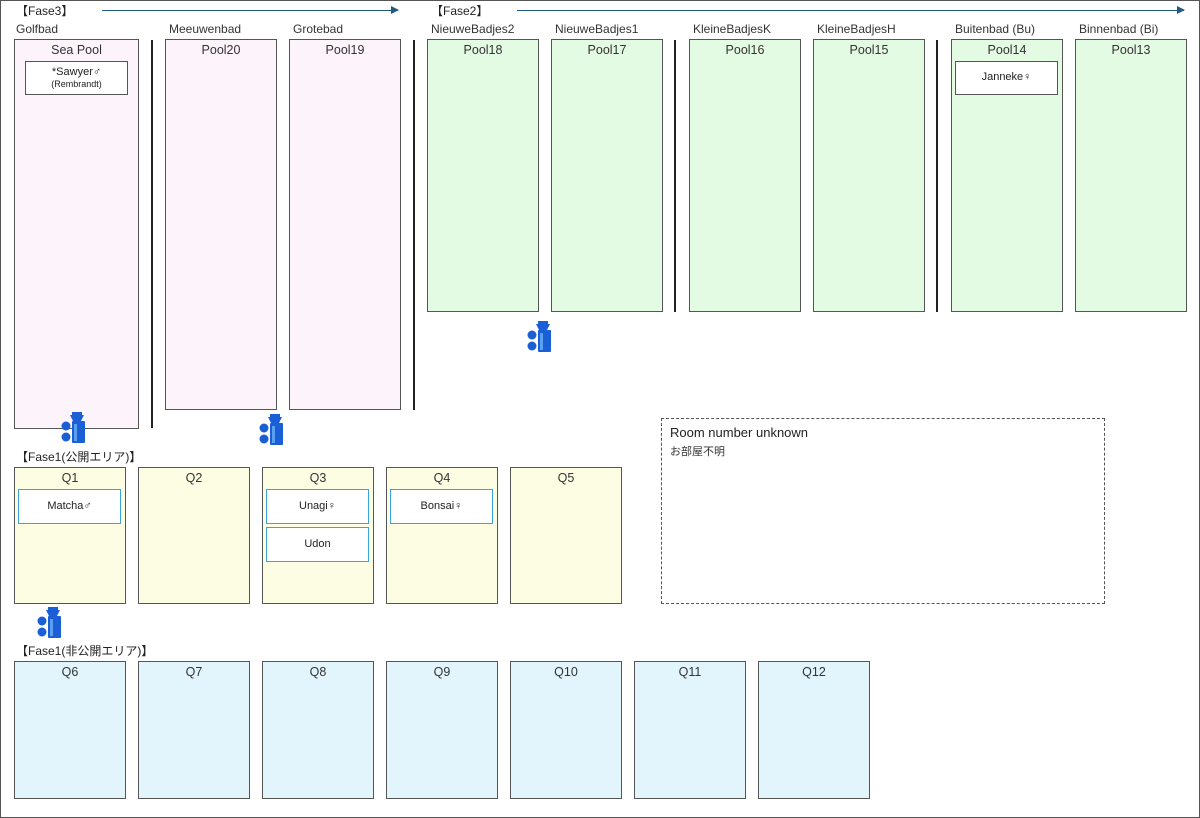 This screenshot has height=818, width=1200. Describe the element at coordinates (745, 175) in the screenshot. I see `pool-pool16: Pool16` at that location.